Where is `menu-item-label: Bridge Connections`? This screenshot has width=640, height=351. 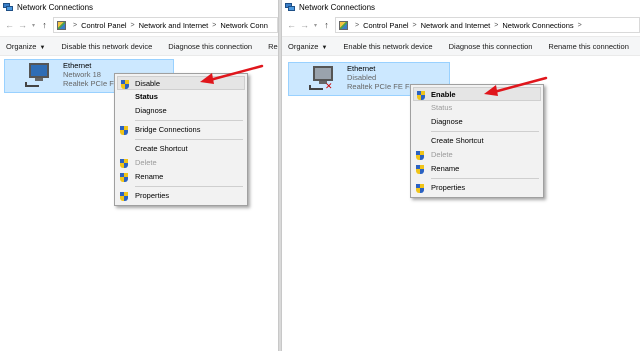
menu-item-label: Bridge Connections is located at coordinates (168, 129).